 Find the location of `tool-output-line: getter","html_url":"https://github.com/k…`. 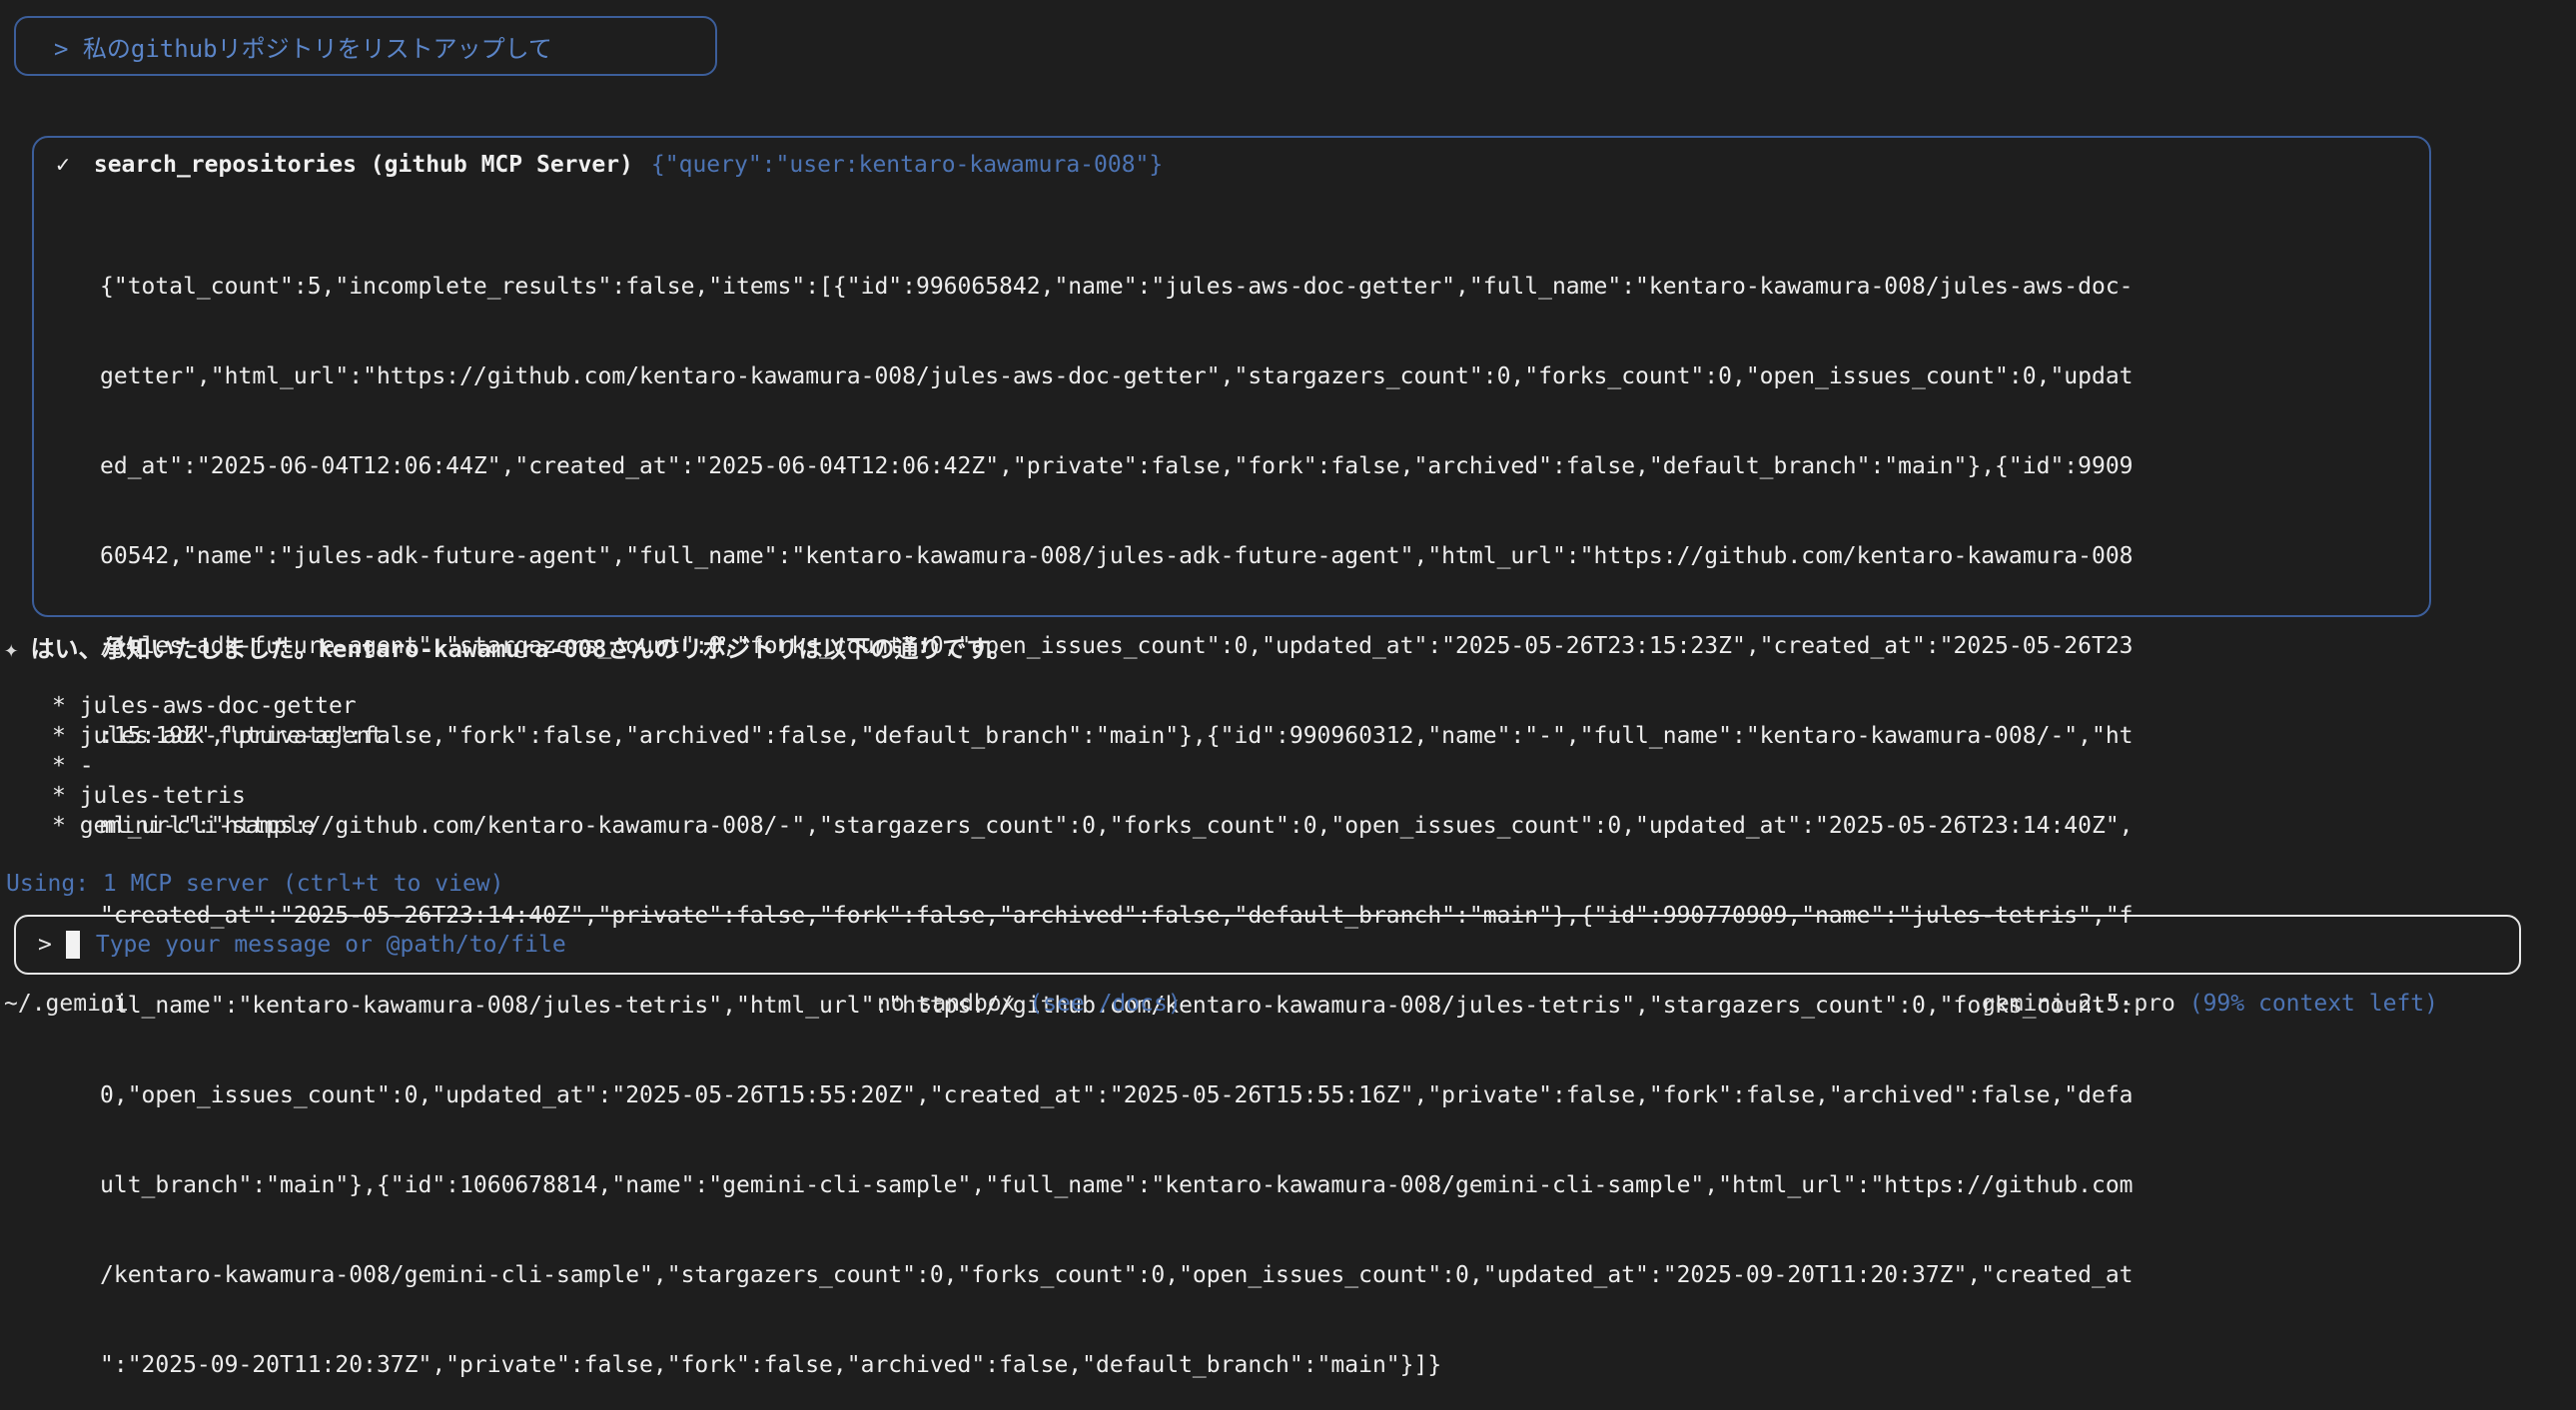

tool-output-line: getter","html_url":"https://github.com/k… is located at coordinates (1117, 376).